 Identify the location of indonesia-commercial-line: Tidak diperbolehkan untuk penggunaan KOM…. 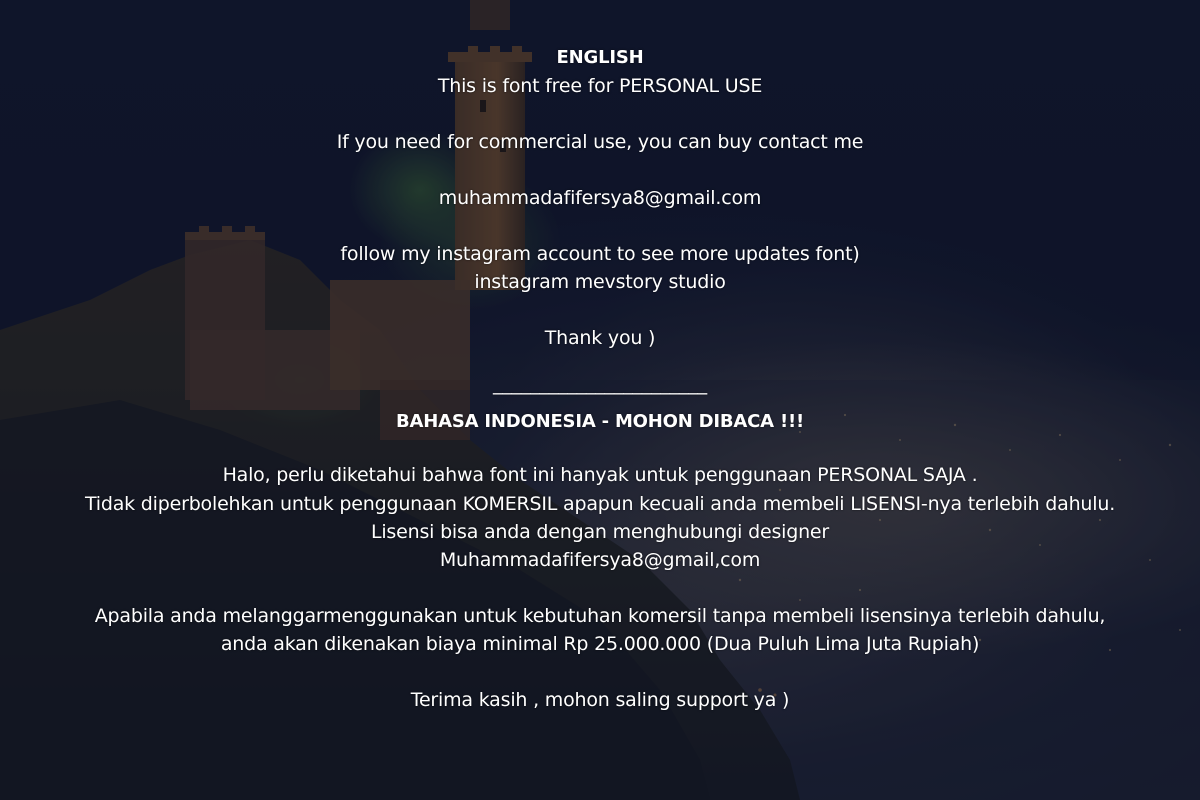
(600, 504).